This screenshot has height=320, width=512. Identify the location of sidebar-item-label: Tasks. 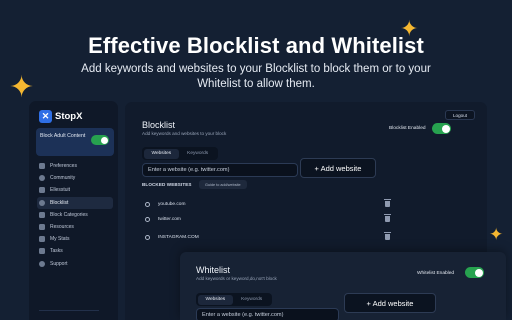
(56, 251).